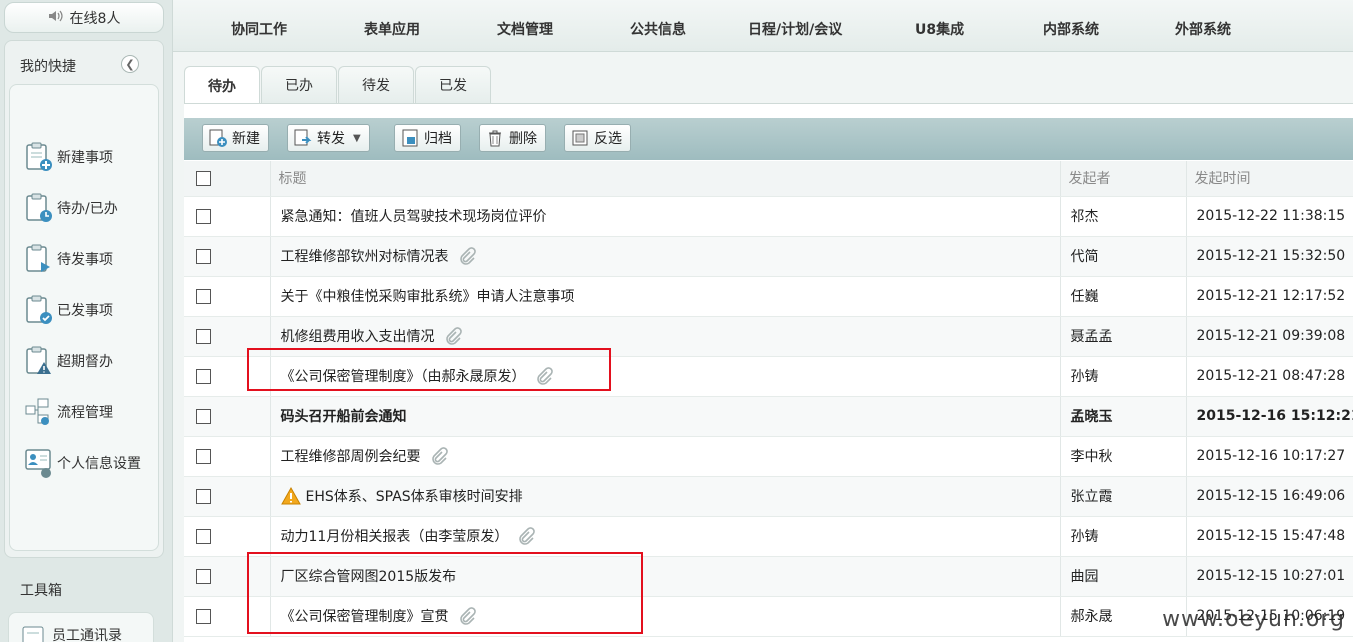 The image size is (1353, 642). Describe the element at coordinates (39, 361) in the screenshot. I see `warning-icon` at that location.